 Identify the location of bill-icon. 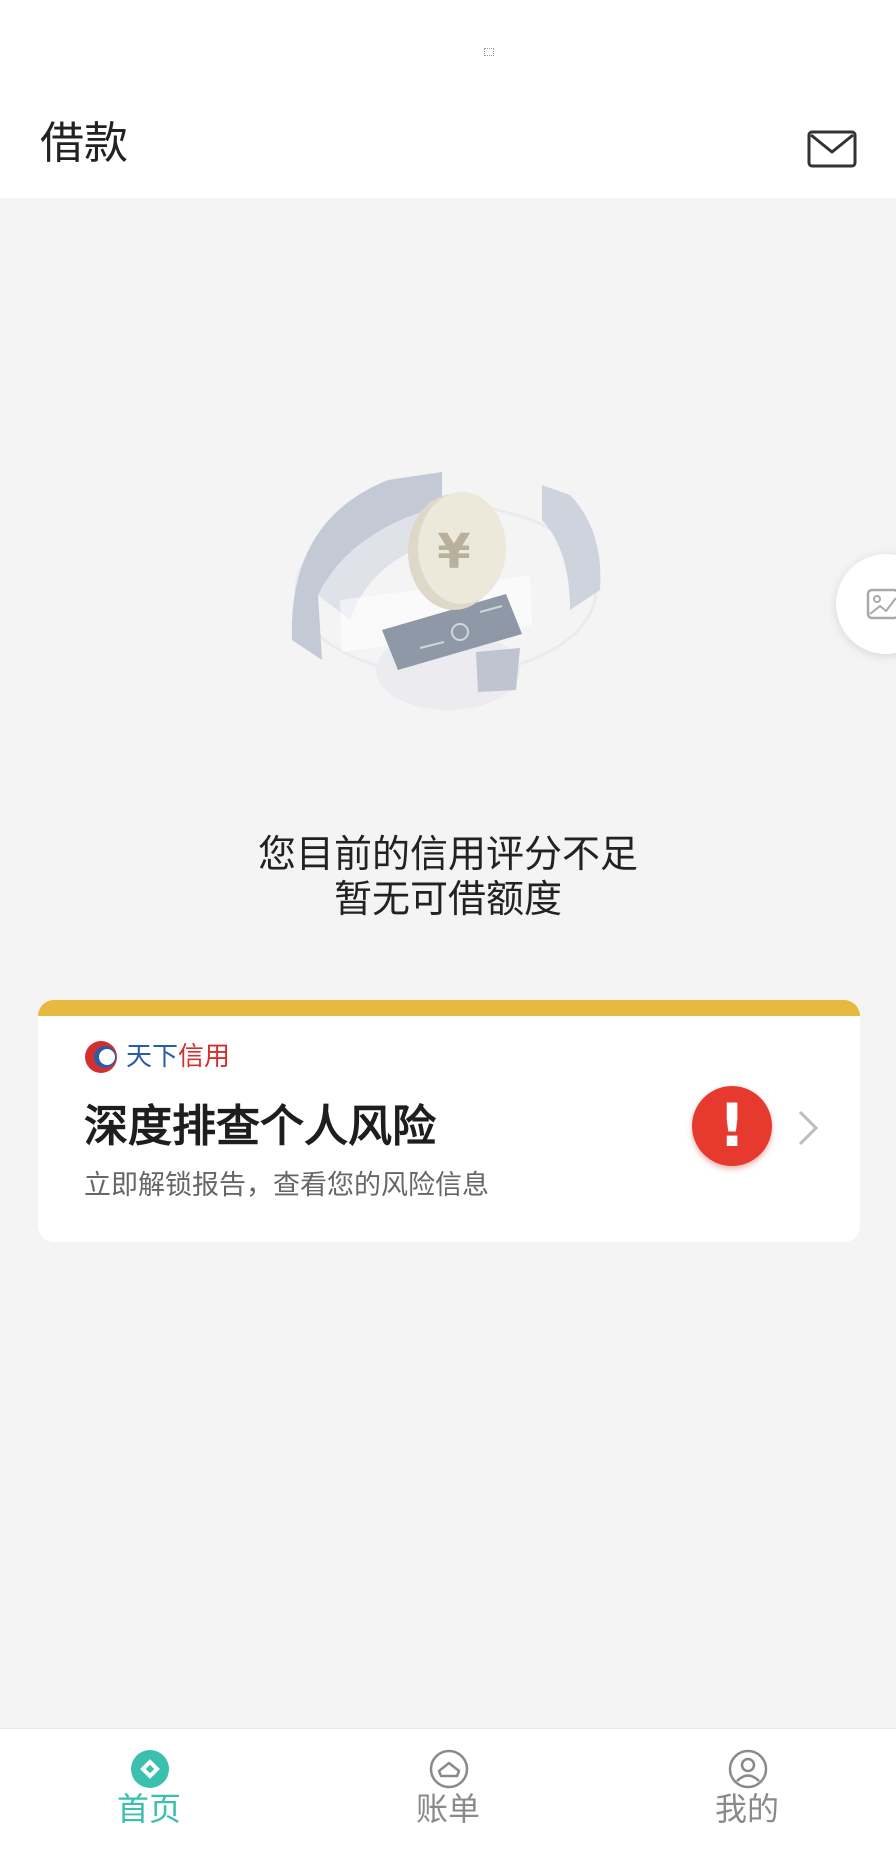
(449, 1769).